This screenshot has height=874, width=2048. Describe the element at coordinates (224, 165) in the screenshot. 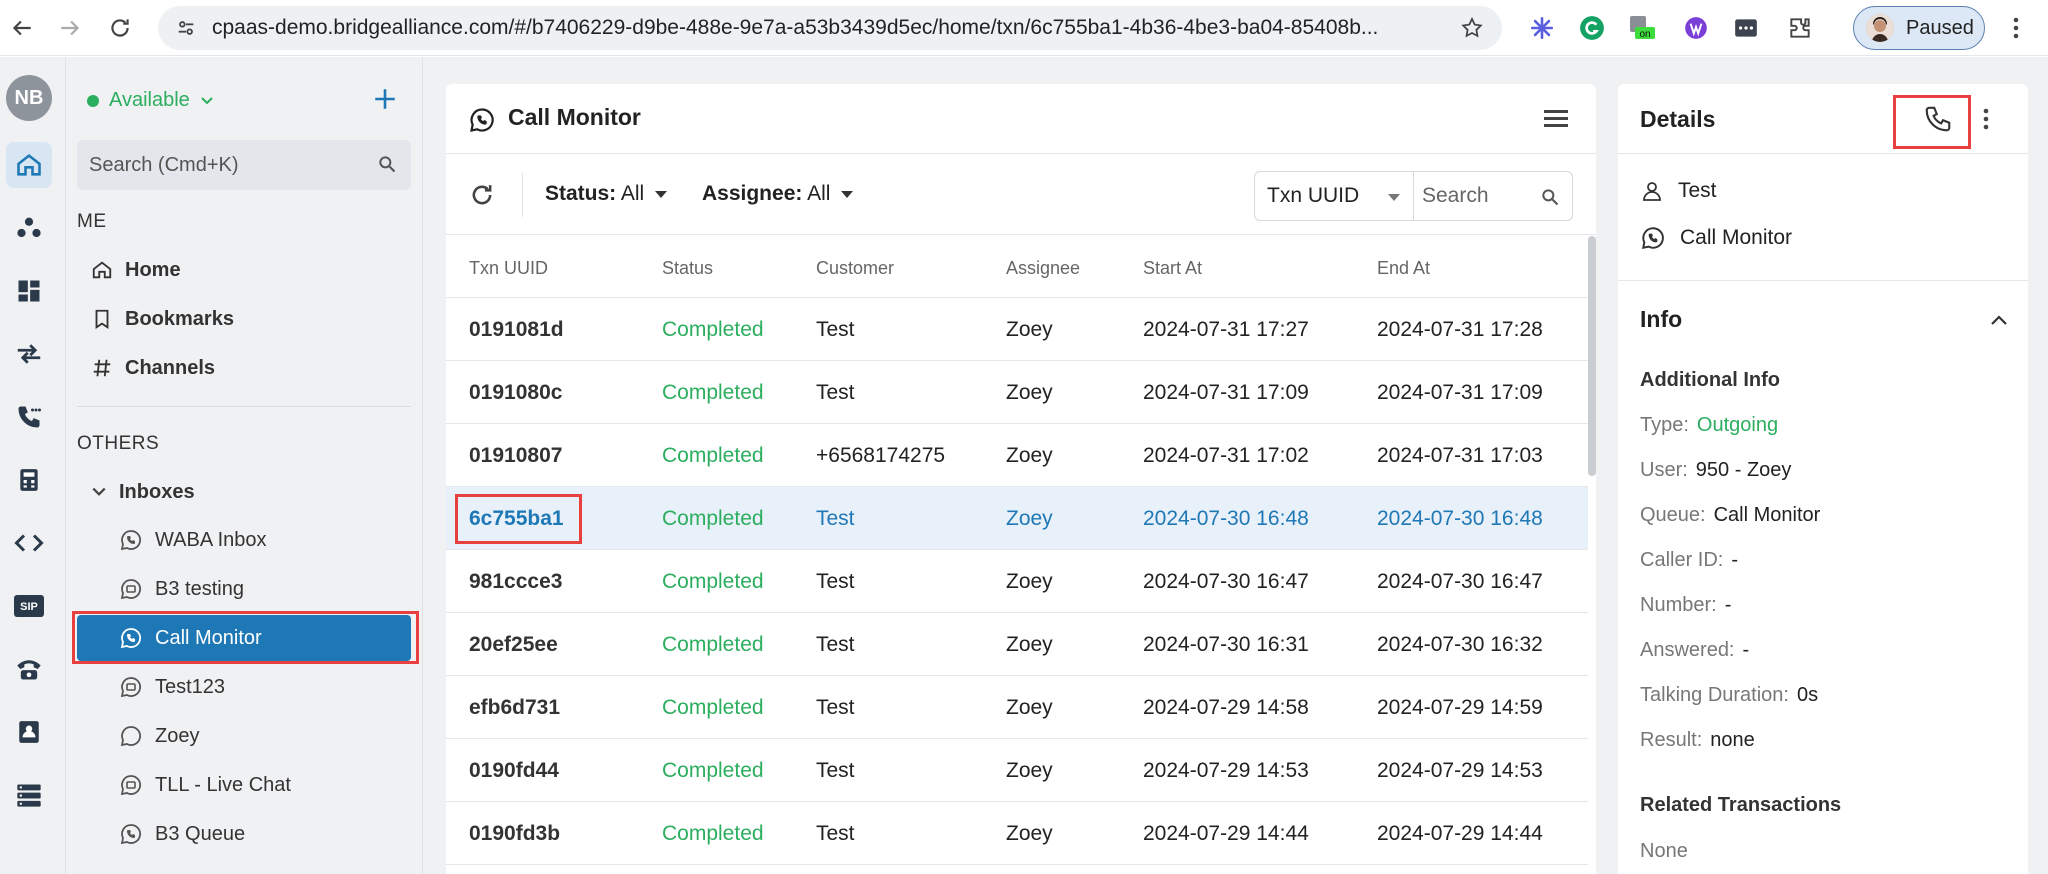

I see `sidebar-search-input` at that location.